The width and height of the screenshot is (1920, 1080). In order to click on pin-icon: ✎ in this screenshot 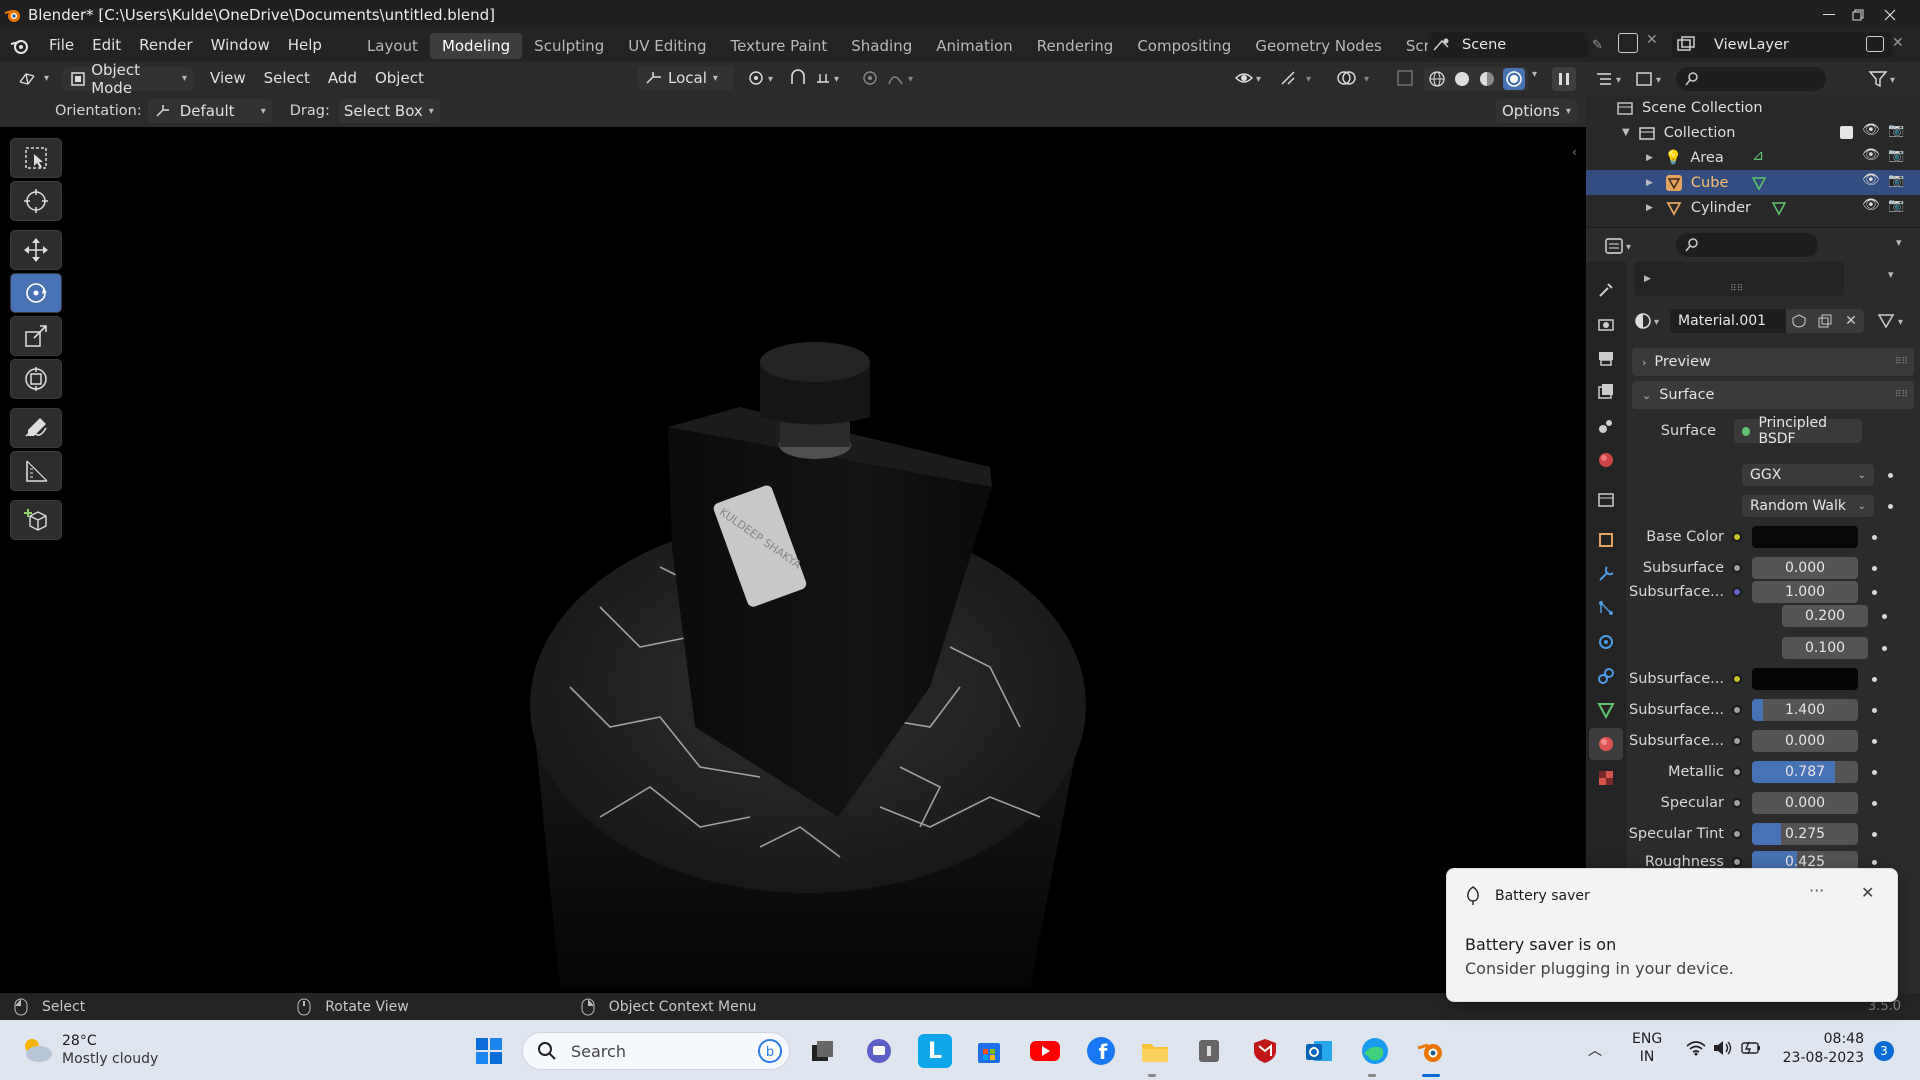, I will do `click(1597, 45)`.